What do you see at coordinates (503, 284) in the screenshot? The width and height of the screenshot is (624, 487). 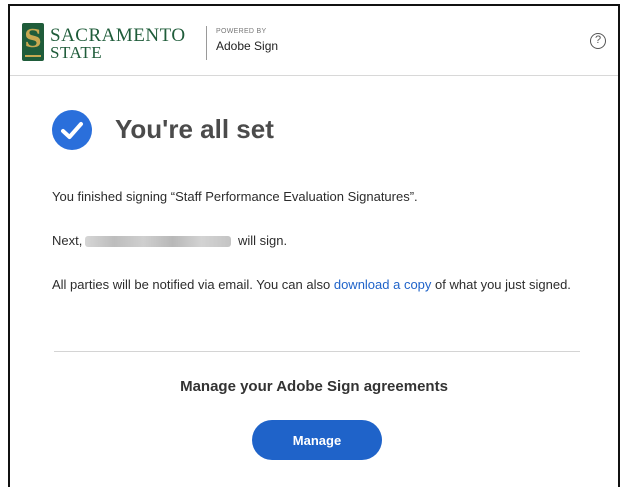 I see `notify-suffix: of what you just signed.` at bounding box center [503, 284].